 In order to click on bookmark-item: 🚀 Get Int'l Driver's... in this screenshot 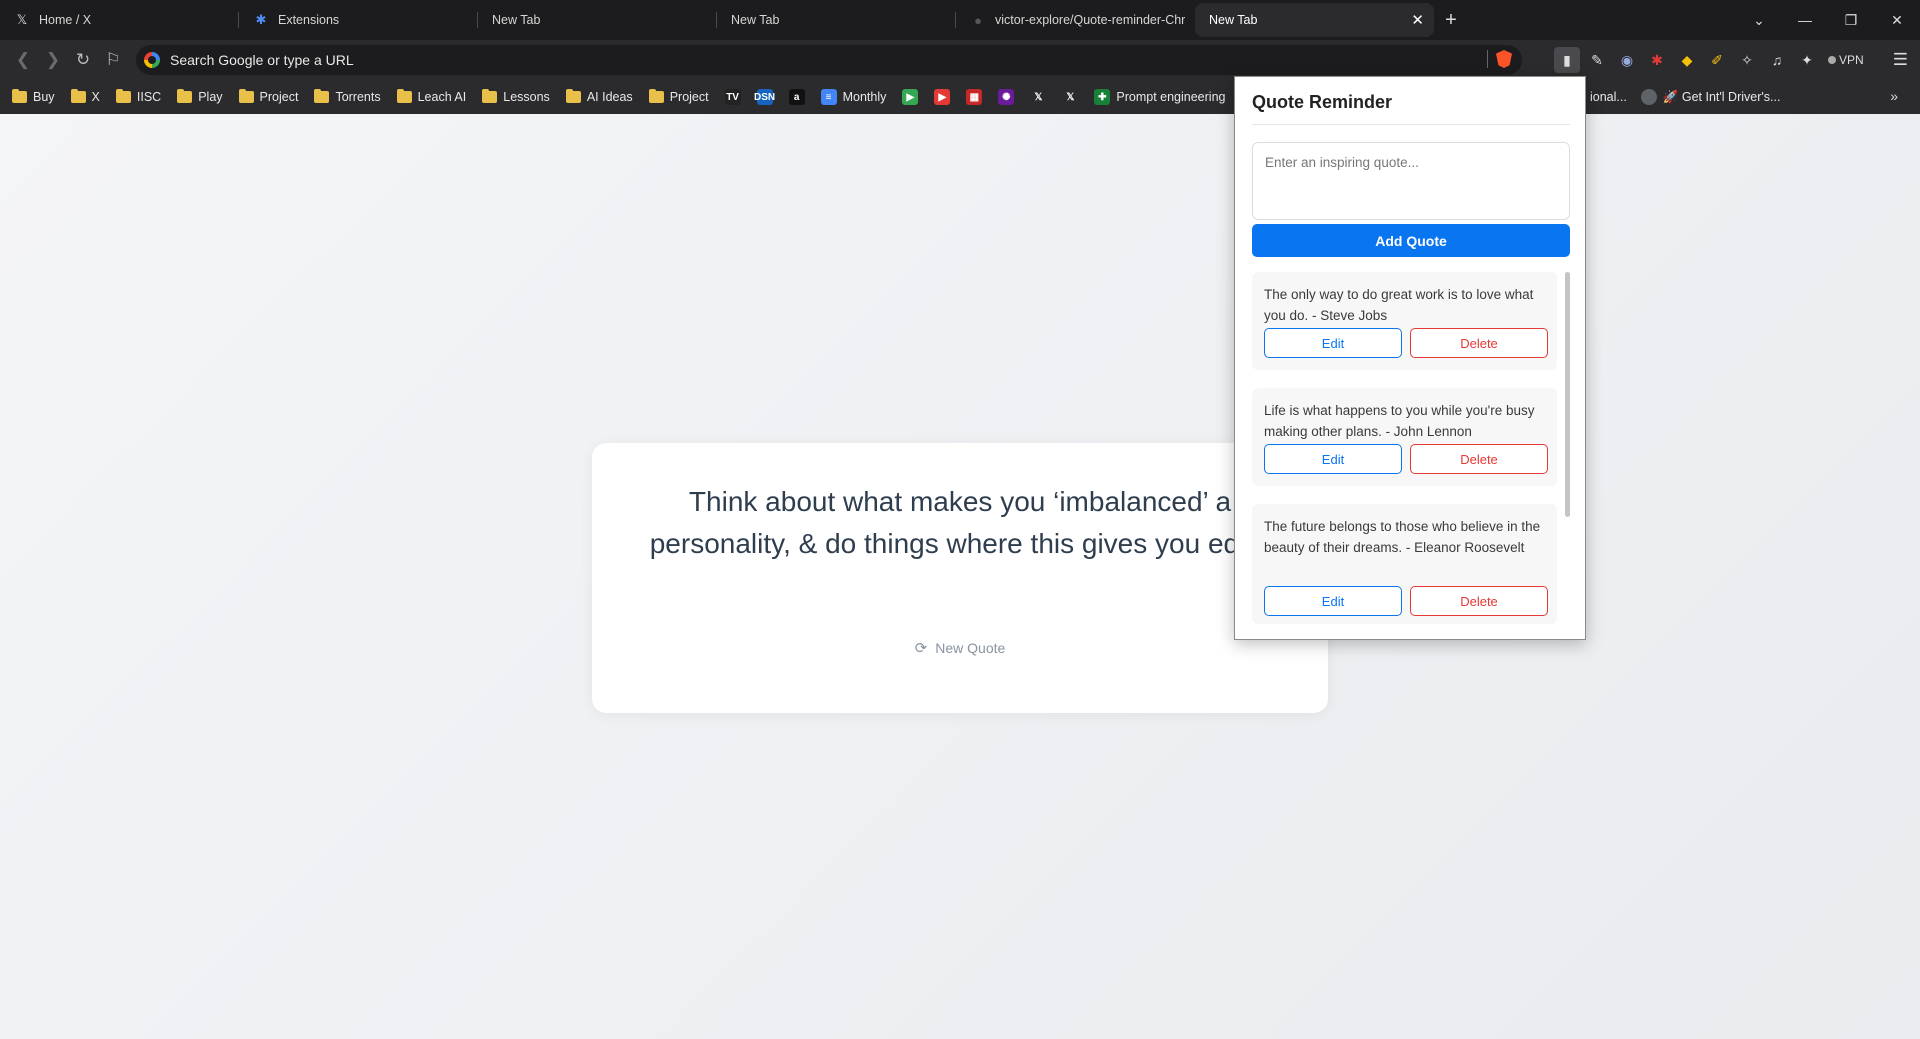, I will do `click(1710, 97)`.